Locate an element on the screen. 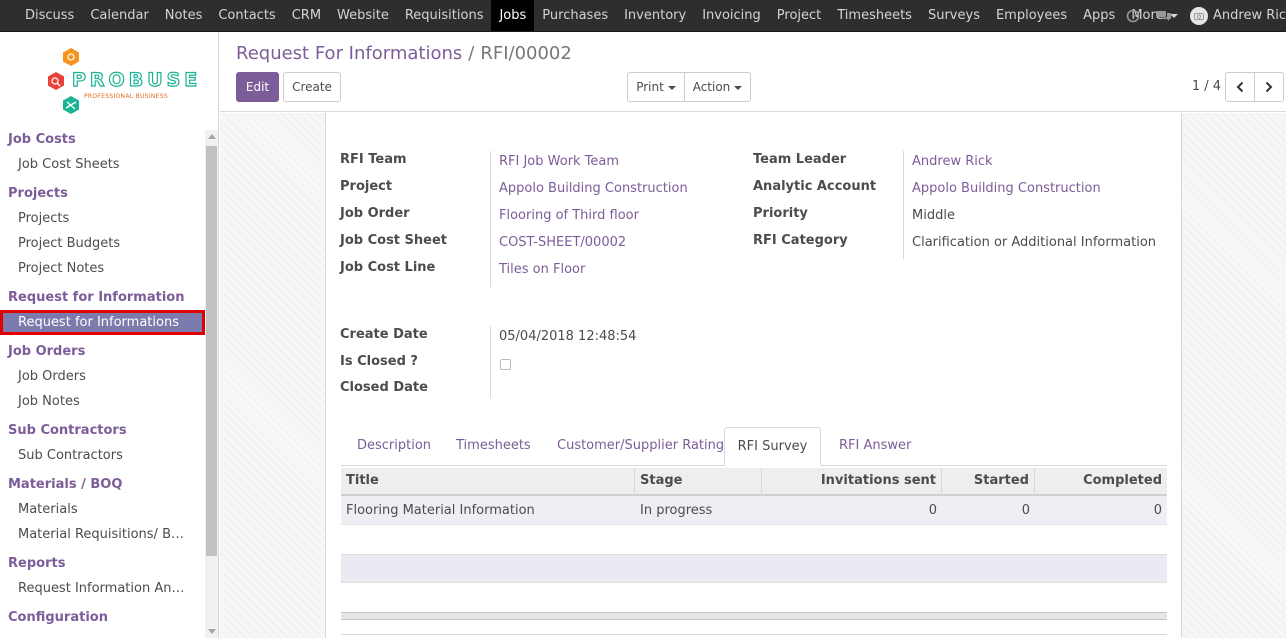 The image size is (1286, 638). field-label-priority: Priority is located at coordinates (780, 213).